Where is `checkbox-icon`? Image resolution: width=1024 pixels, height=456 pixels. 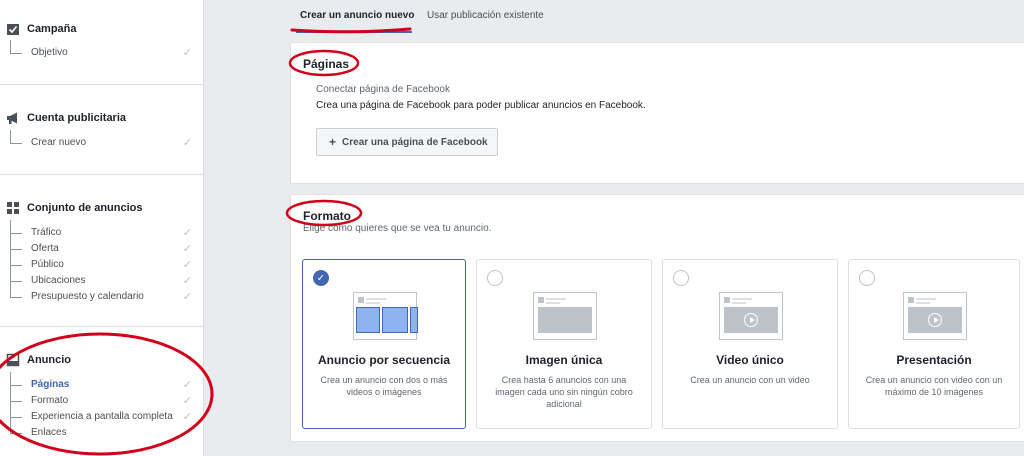 checkbox-icon is located at coordinates (13, 29).